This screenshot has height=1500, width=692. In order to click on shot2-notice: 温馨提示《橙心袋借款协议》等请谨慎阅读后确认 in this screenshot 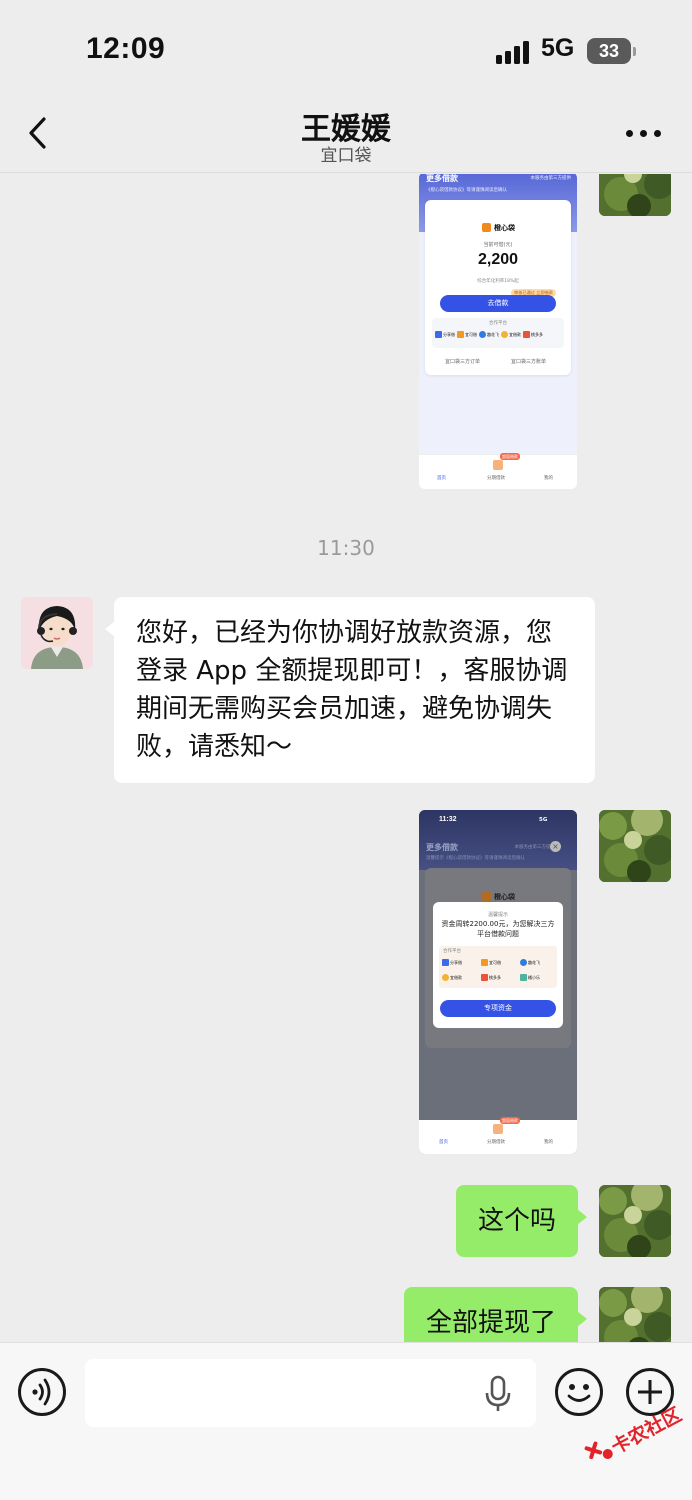, I will do `click(475, 858)`.